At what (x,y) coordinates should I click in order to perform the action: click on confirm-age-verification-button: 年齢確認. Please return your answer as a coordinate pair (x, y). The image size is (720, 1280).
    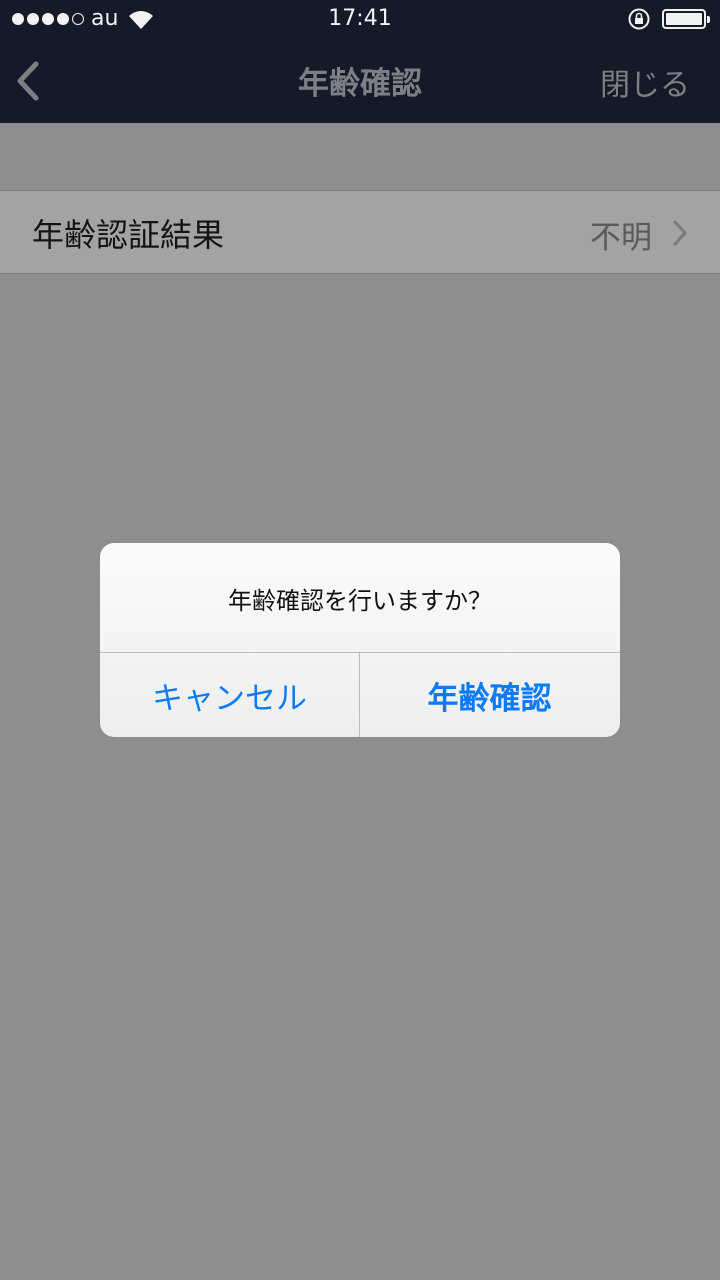
    Looking at the image, I should click on (489, 695).